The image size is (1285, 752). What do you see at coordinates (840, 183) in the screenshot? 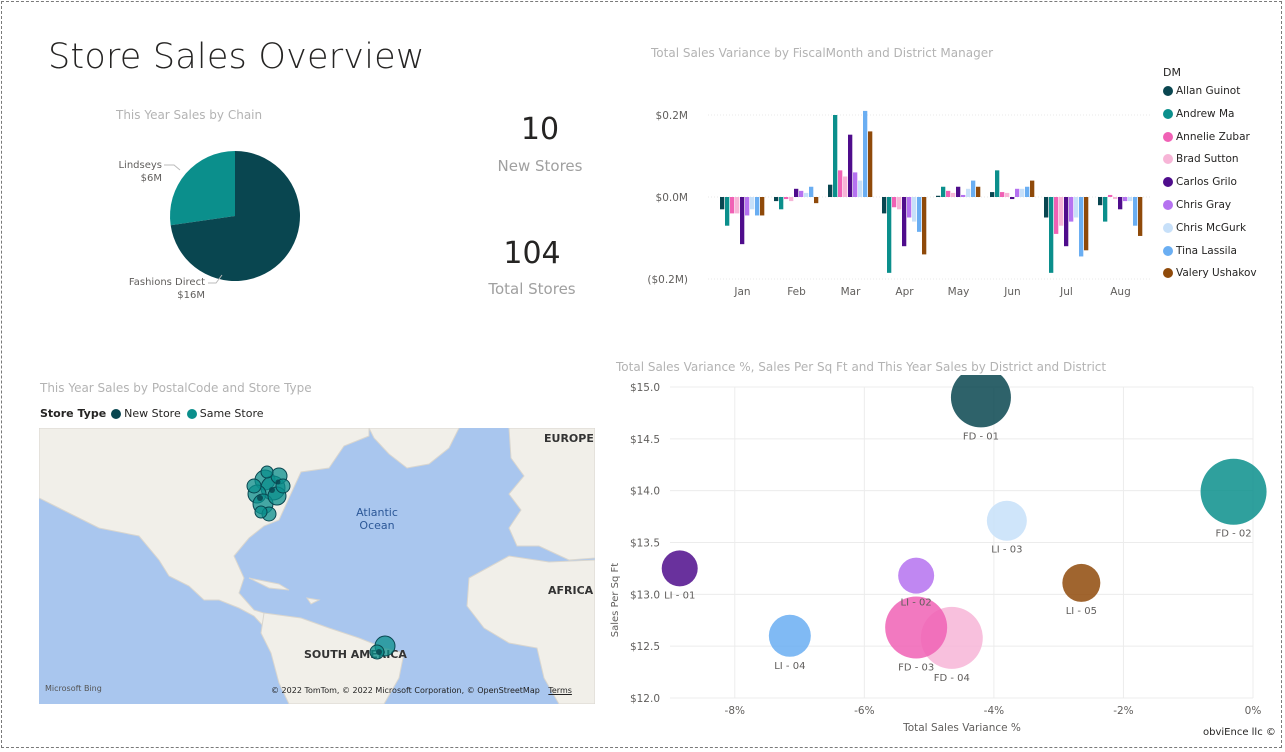
I see `bar-mar-annelie-zubar` at bounding box center [840, 183].